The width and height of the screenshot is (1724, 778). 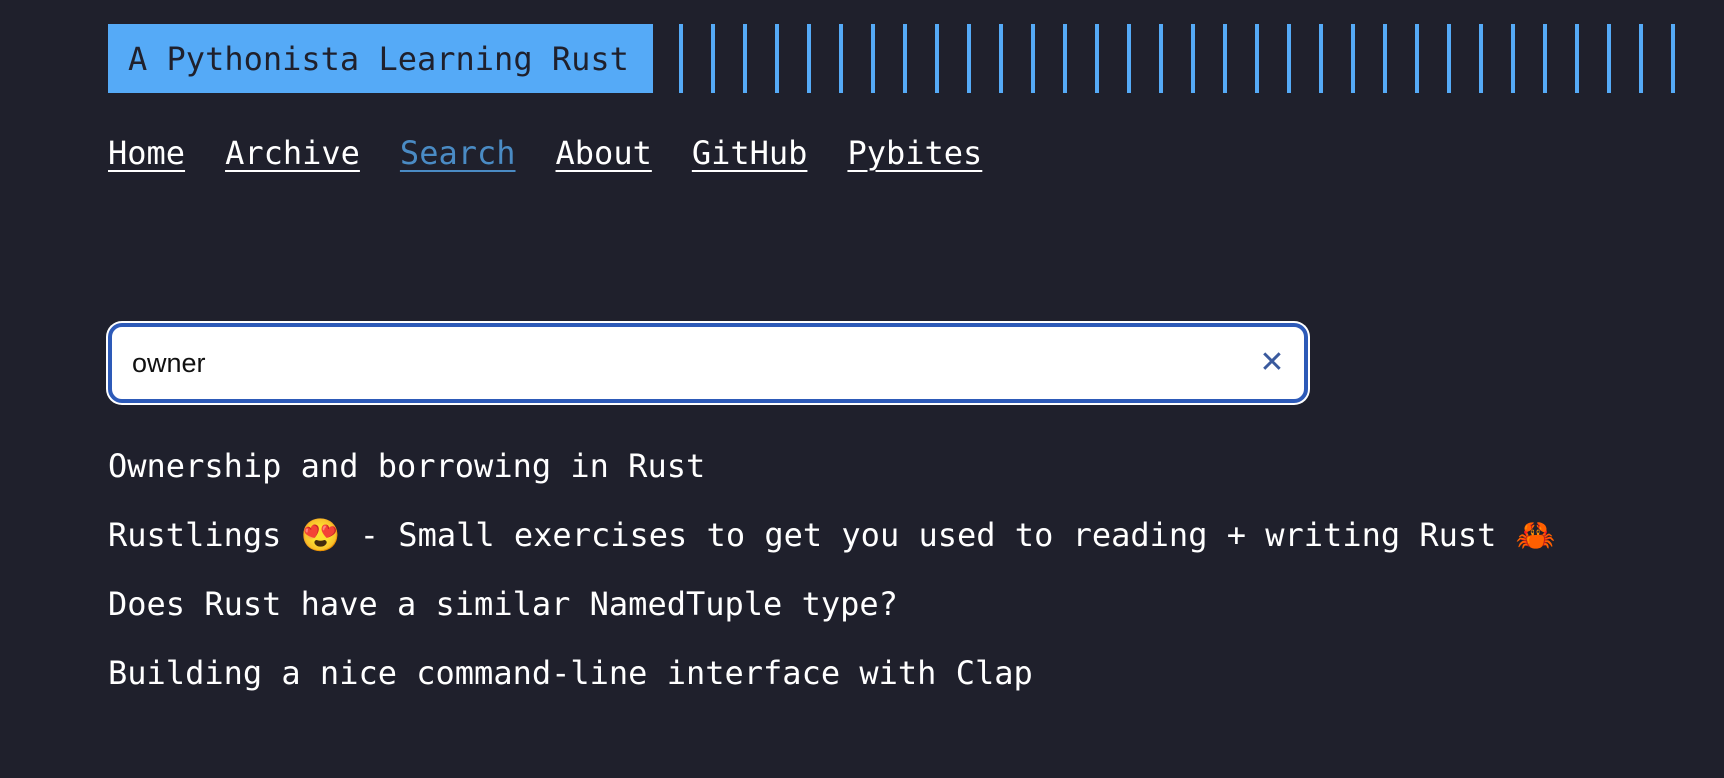 I want to click on nav-home-link: Home, so click(x=146, y=153).